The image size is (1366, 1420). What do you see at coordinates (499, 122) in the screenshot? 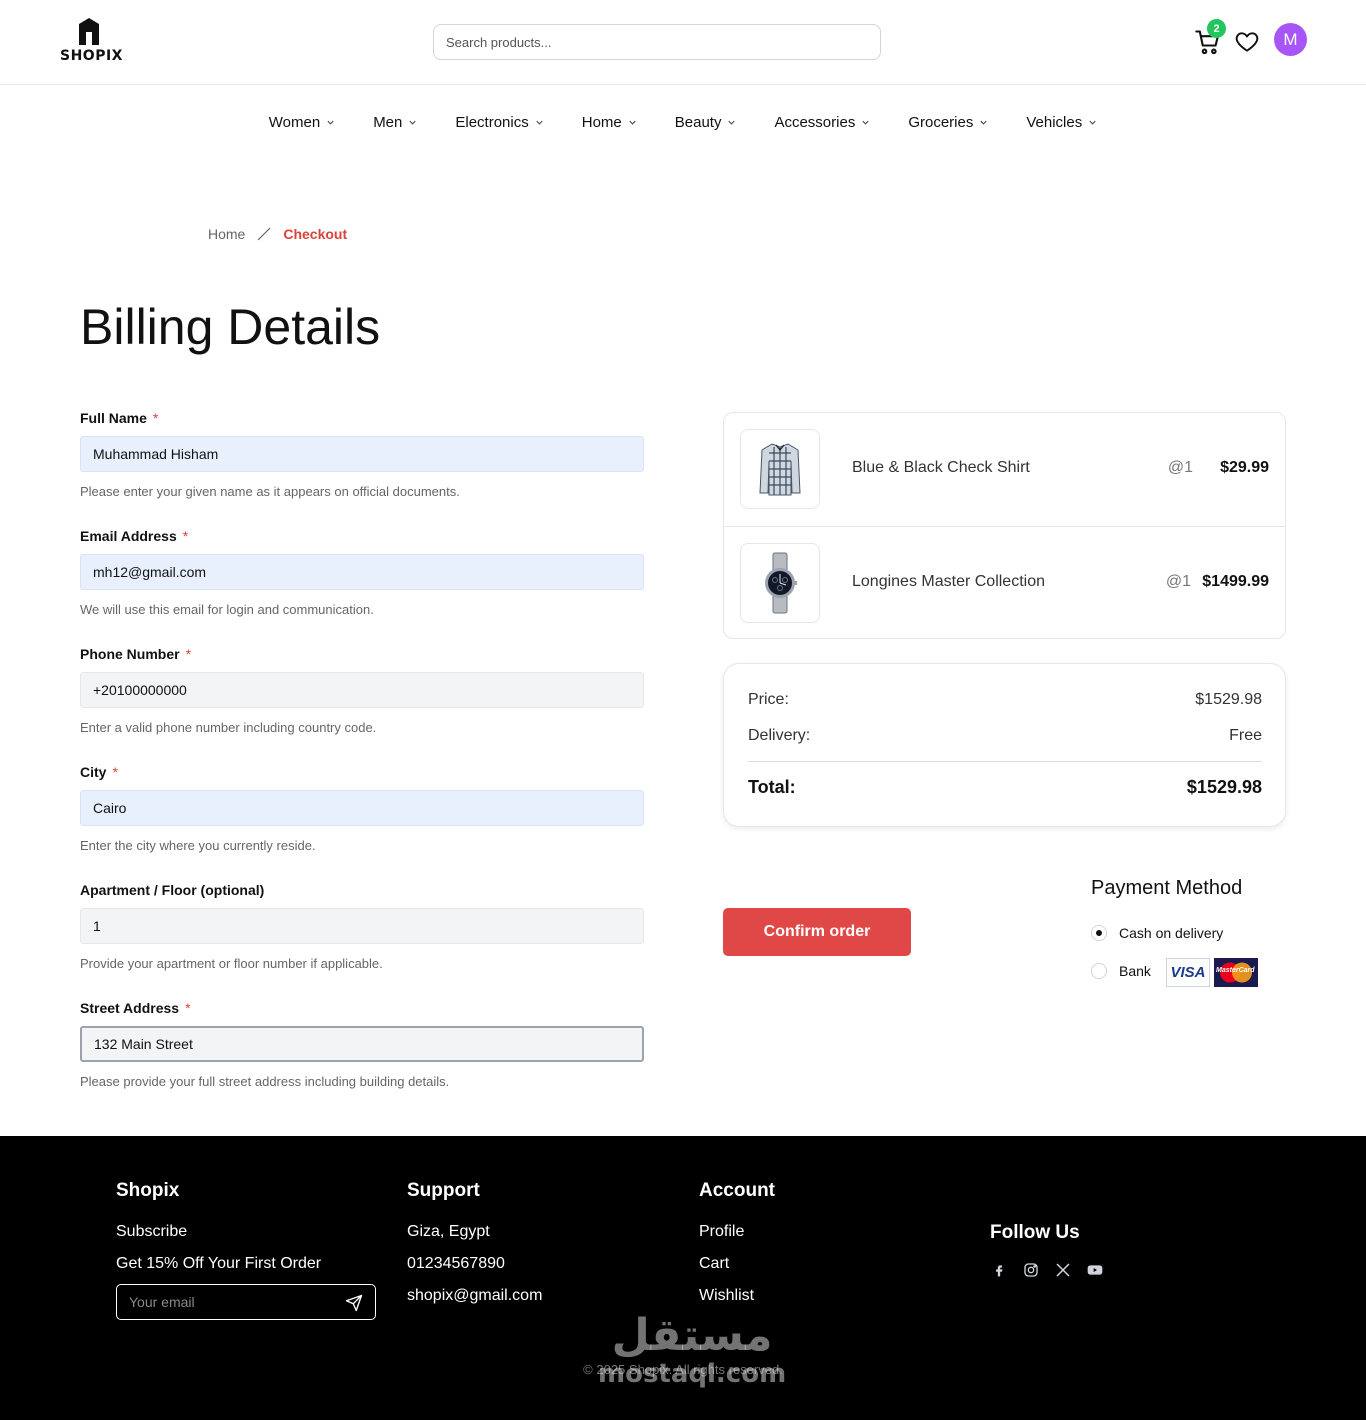
I see `nav-item-electronics: Electronics` at bounding box center [499, 122].